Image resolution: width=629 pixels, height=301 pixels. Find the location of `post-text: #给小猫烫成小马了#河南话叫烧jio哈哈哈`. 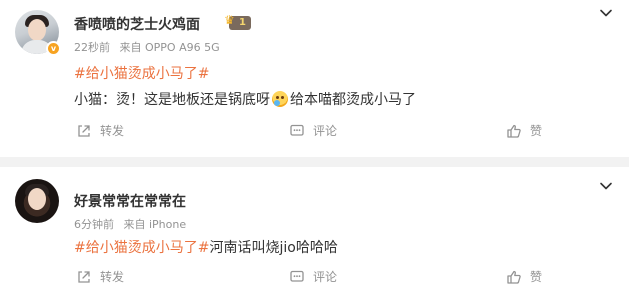

post-text: #给小猫烫成小马了#河南话叫烧jio哈哈哈 is located at coordinates (206, 247).